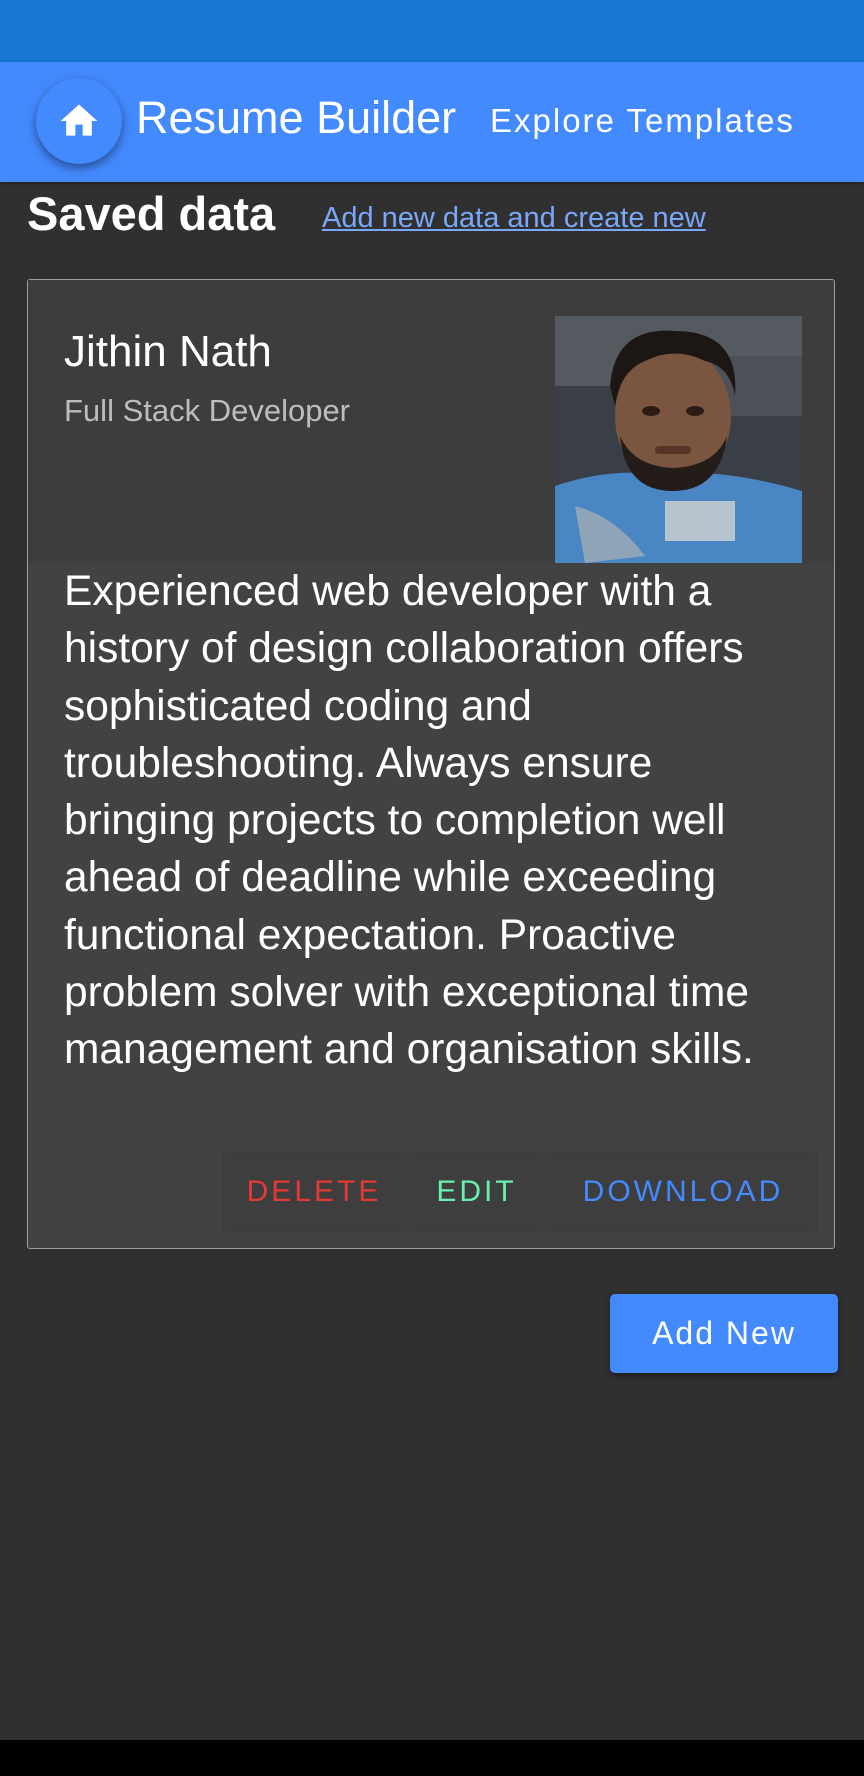 Image resolution: width=864 pixels, height=1776 pixels. What do you see at coordinates (642, 121) in the screenshot?
I see `explore-templates-link: Explore Templates` at bounding box center [642, 121].